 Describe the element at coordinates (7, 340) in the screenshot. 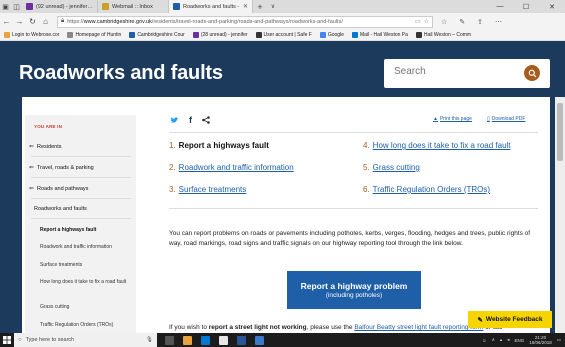

I see `start-button` at that location.